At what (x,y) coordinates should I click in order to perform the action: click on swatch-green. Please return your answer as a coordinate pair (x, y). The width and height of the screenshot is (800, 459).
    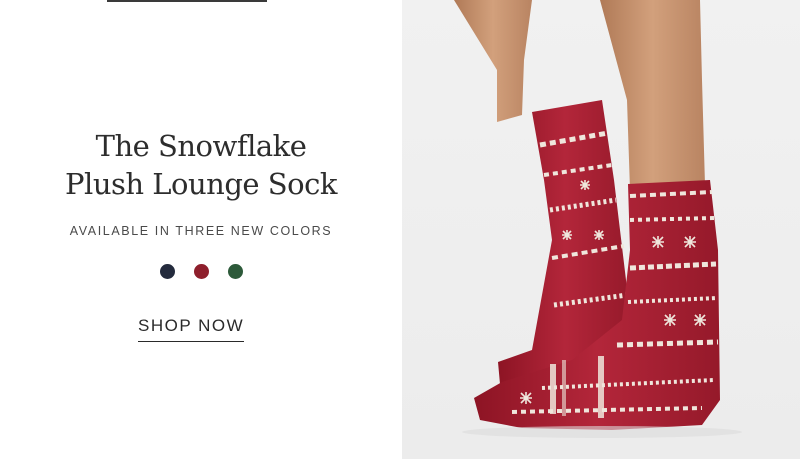
    Looking at the image, I should click on (235, 271).